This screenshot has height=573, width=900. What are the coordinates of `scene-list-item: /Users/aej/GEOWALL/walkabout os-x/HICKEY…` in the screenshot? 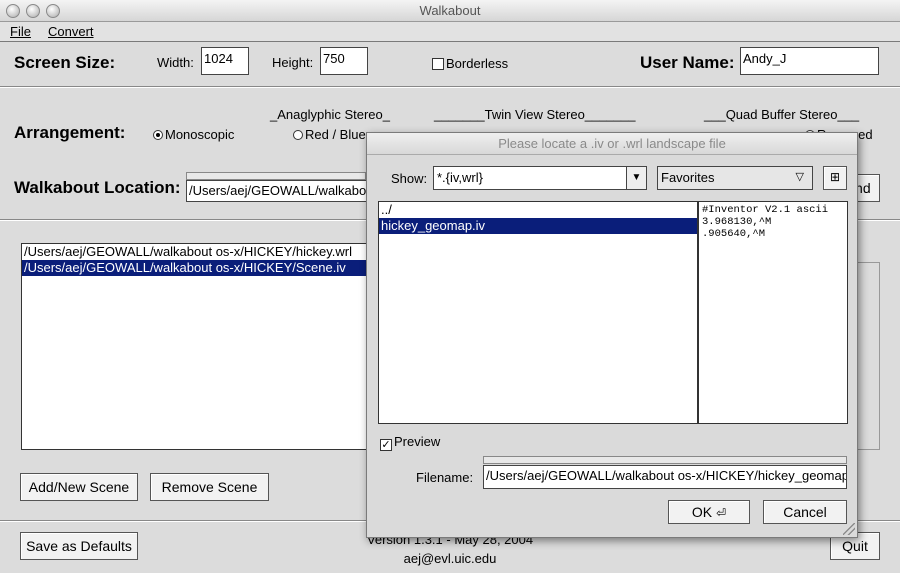 It's located at (201, 252).